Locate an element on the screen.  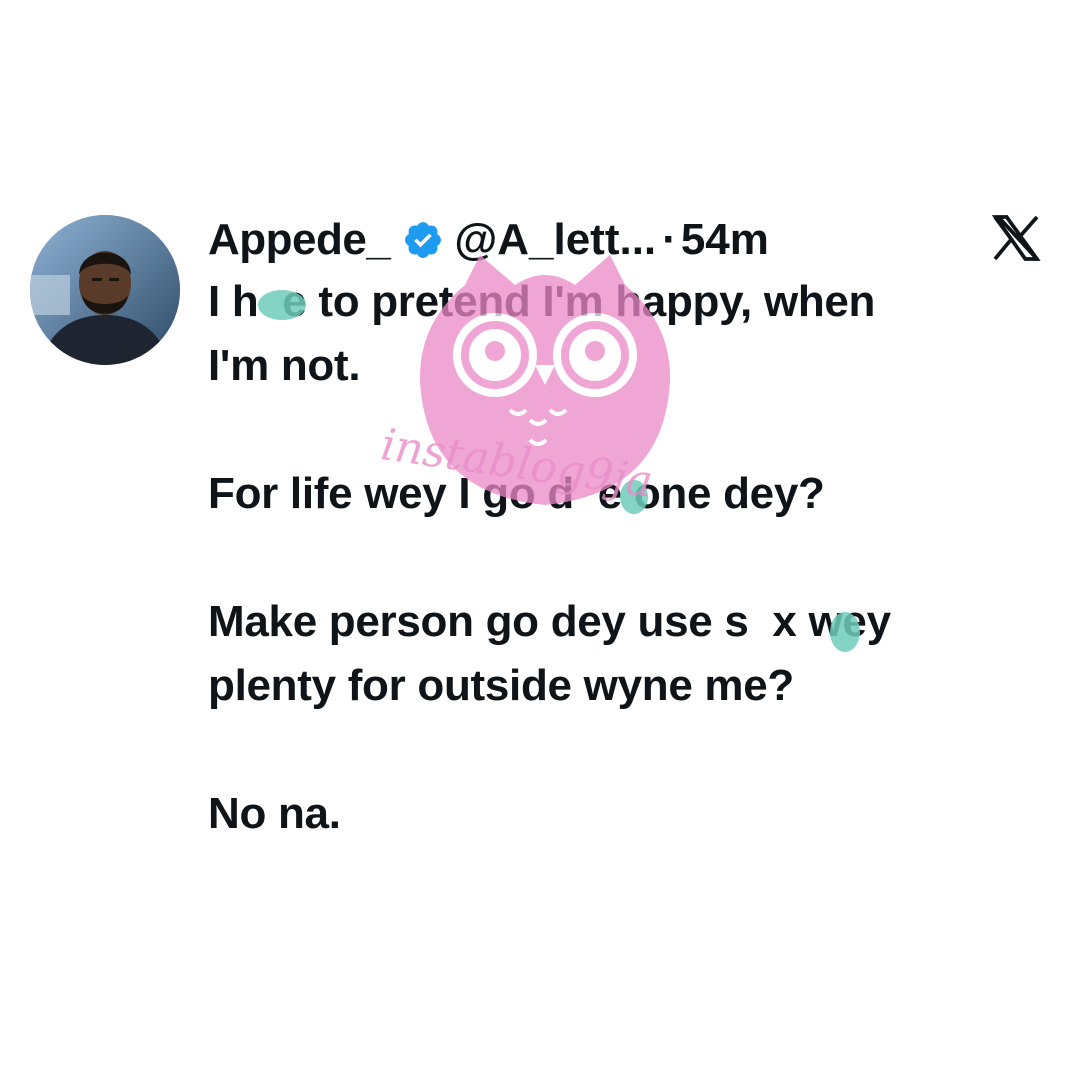
avatar is located at coordinates (105, 290).